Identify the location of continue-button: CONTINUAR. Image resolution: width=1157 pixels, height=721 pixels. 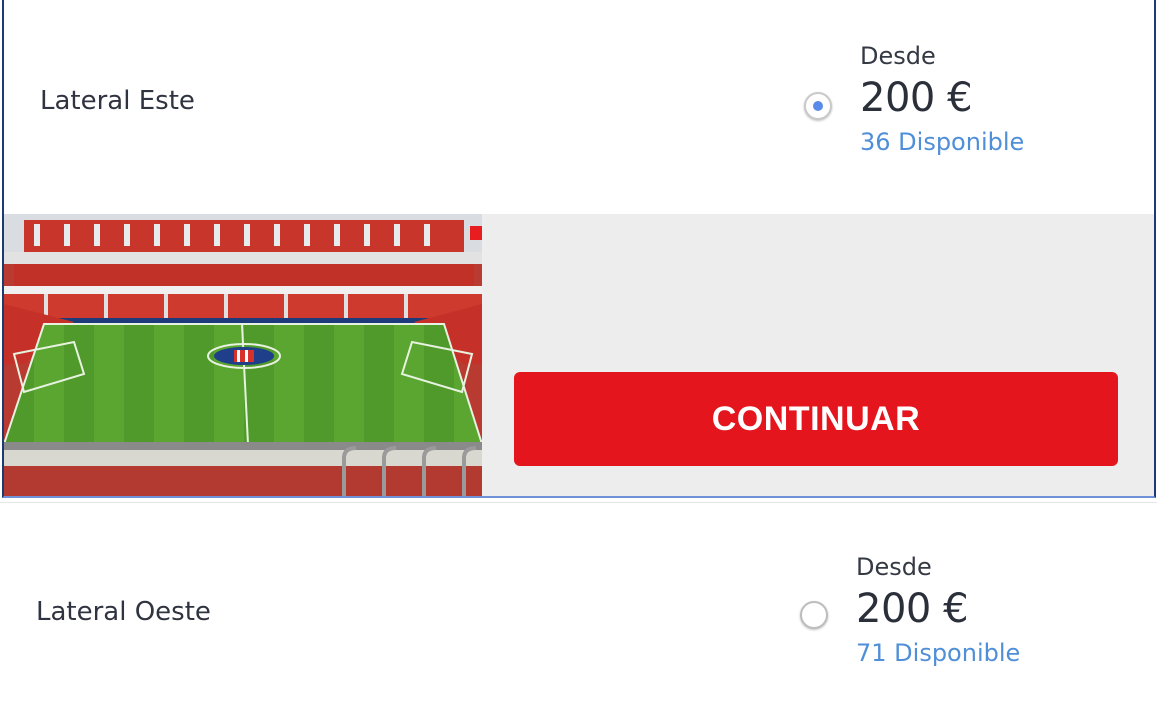
(816, 419).